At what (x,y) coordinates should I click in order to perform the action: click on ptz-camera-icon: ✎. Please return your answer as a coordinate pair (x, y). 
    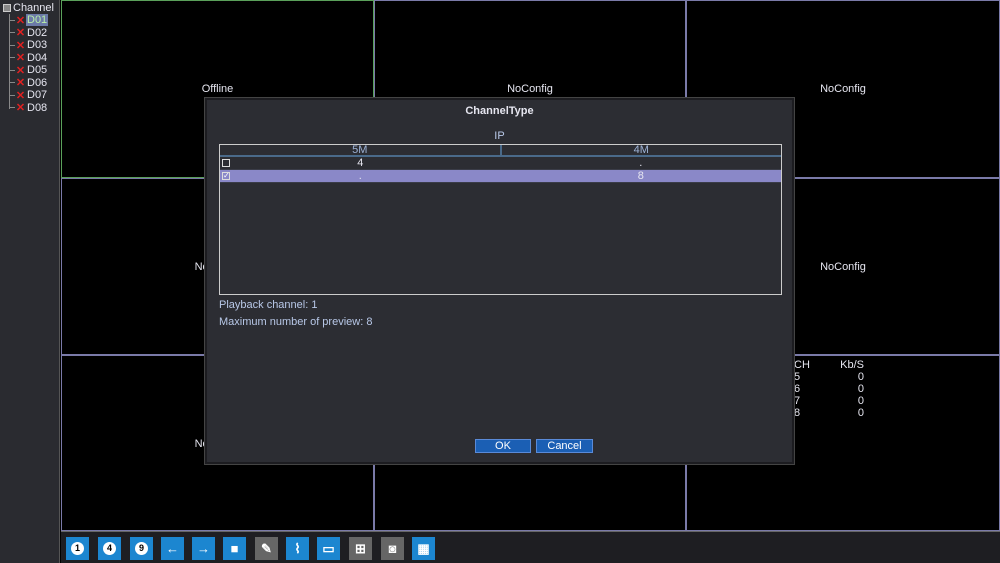
    Looking at the image, I should click on (266, 548).